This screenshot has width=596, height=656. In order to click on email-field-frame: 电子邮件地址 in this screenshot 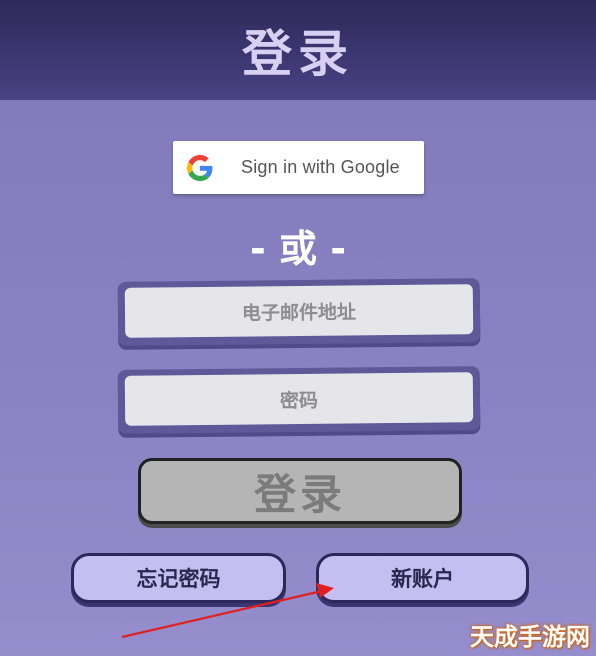, I will do `click(299, 312)`.